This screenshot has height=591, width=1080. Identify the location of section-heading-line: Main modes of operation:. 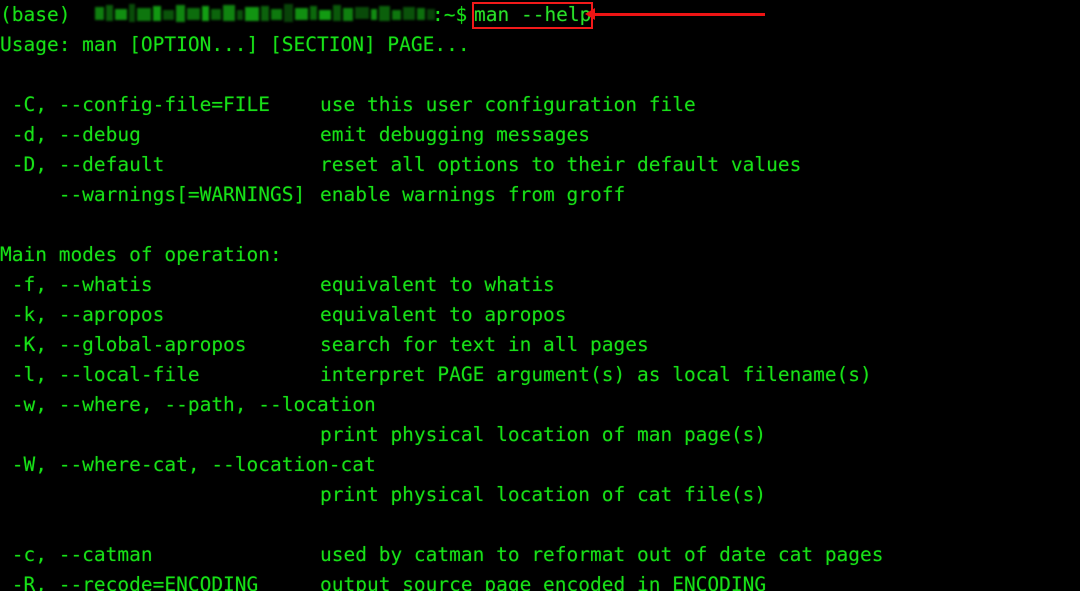
(540, 255).